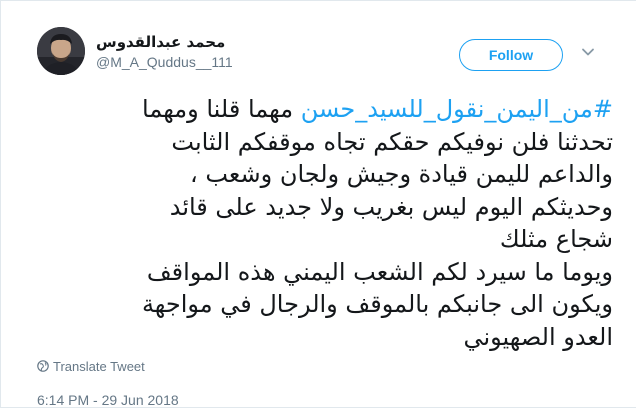 The image size is (638, 410). What do you see at coordinates (538, 336) in the screenshot?
I see `tweet-line-8: العدو الصهيوني` at bounding box center [538, 336].